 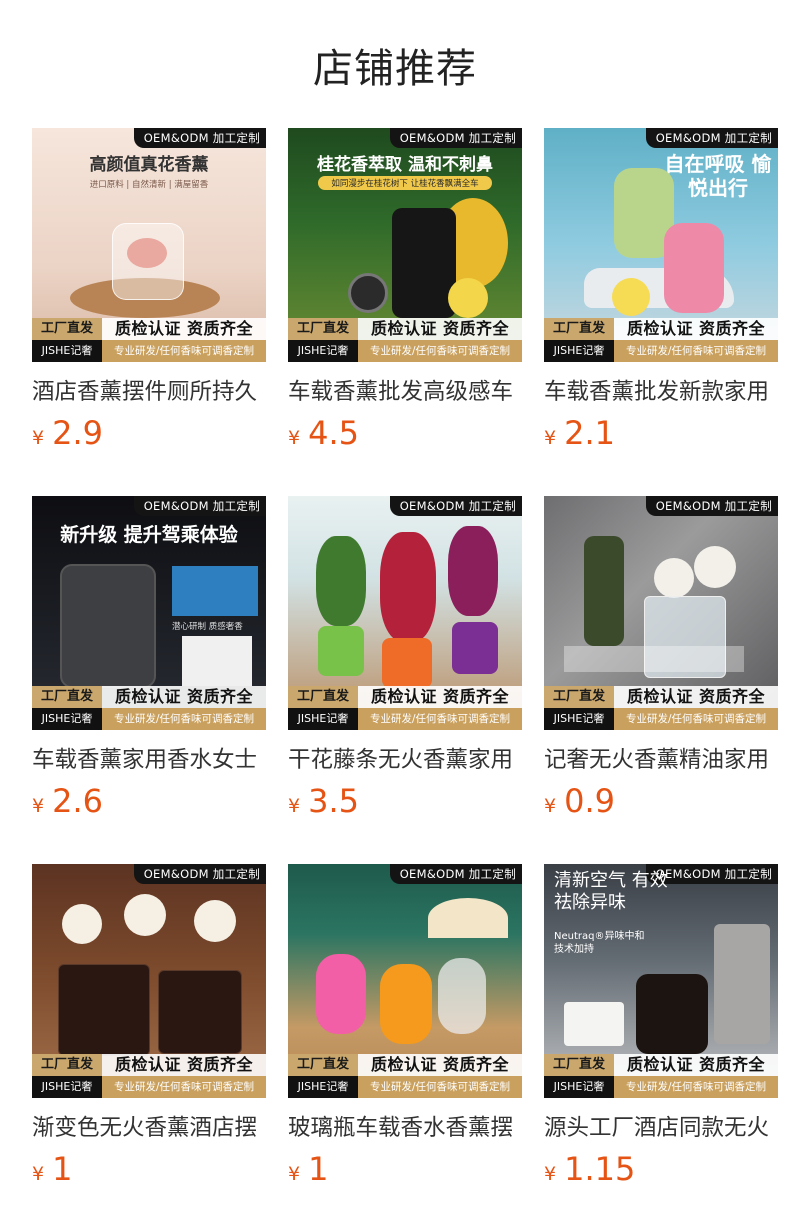 I want to click on diffuser-bottle-left, so click(x=104, y=1010).